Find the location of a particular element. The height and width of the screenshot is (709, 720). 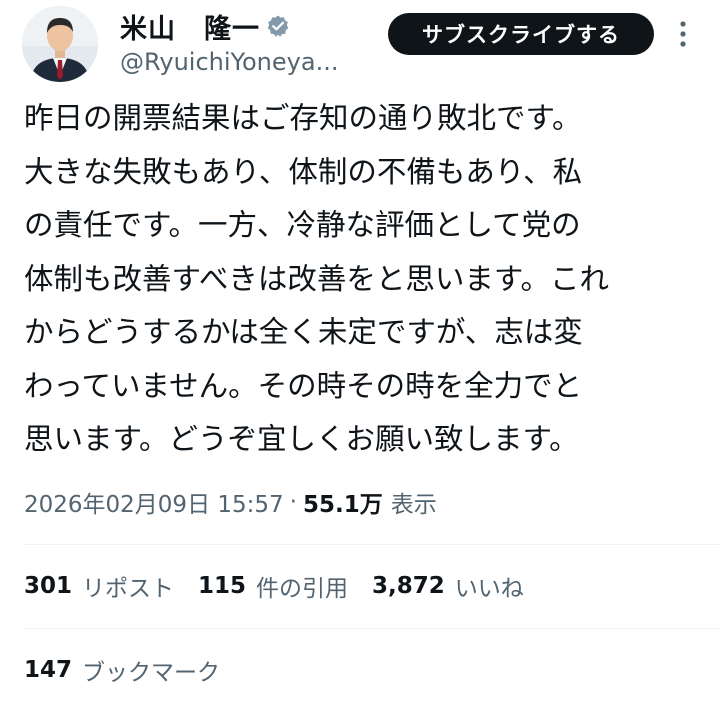

tweet-text-line: の責任です。一方、冷静な評価として党の is located at coordinates (302, 225).